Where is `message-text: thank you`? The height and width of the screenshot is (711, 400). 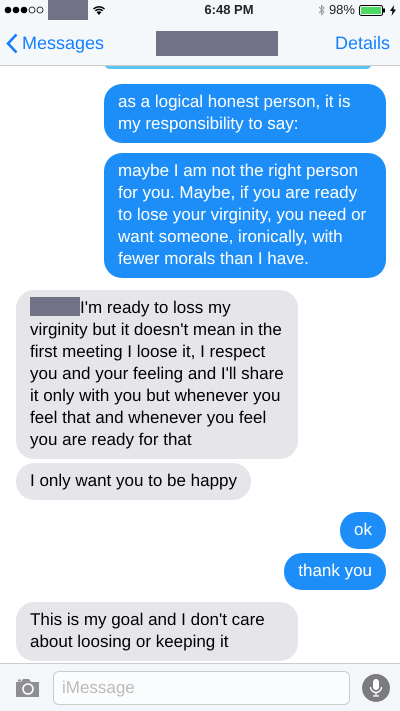
message-text: thank you is located at coordinates (335, 570).